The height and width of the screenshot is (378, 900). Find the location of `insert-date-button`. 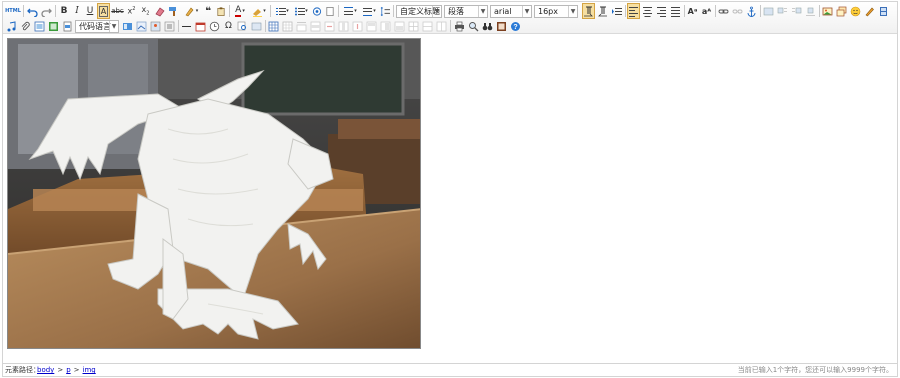

insert-date-button is located at coordinates (200, 26).